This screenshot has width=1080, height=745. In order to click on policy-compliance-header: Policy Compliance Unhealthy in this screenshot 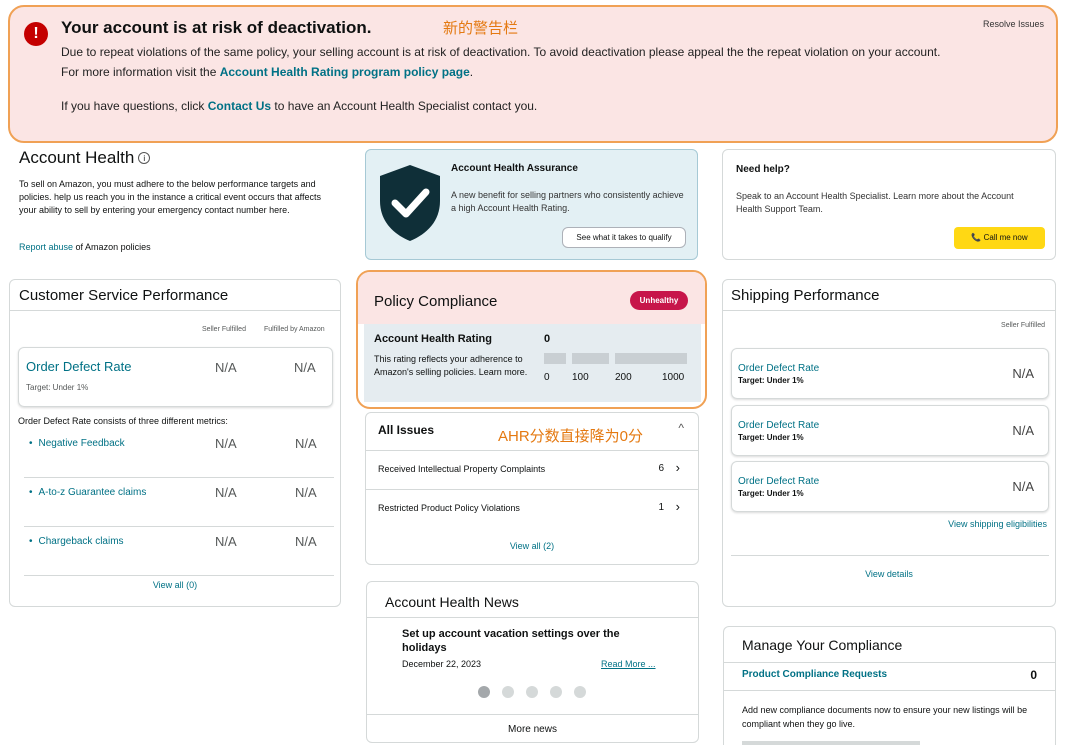, I will do `click(531, 298)`.